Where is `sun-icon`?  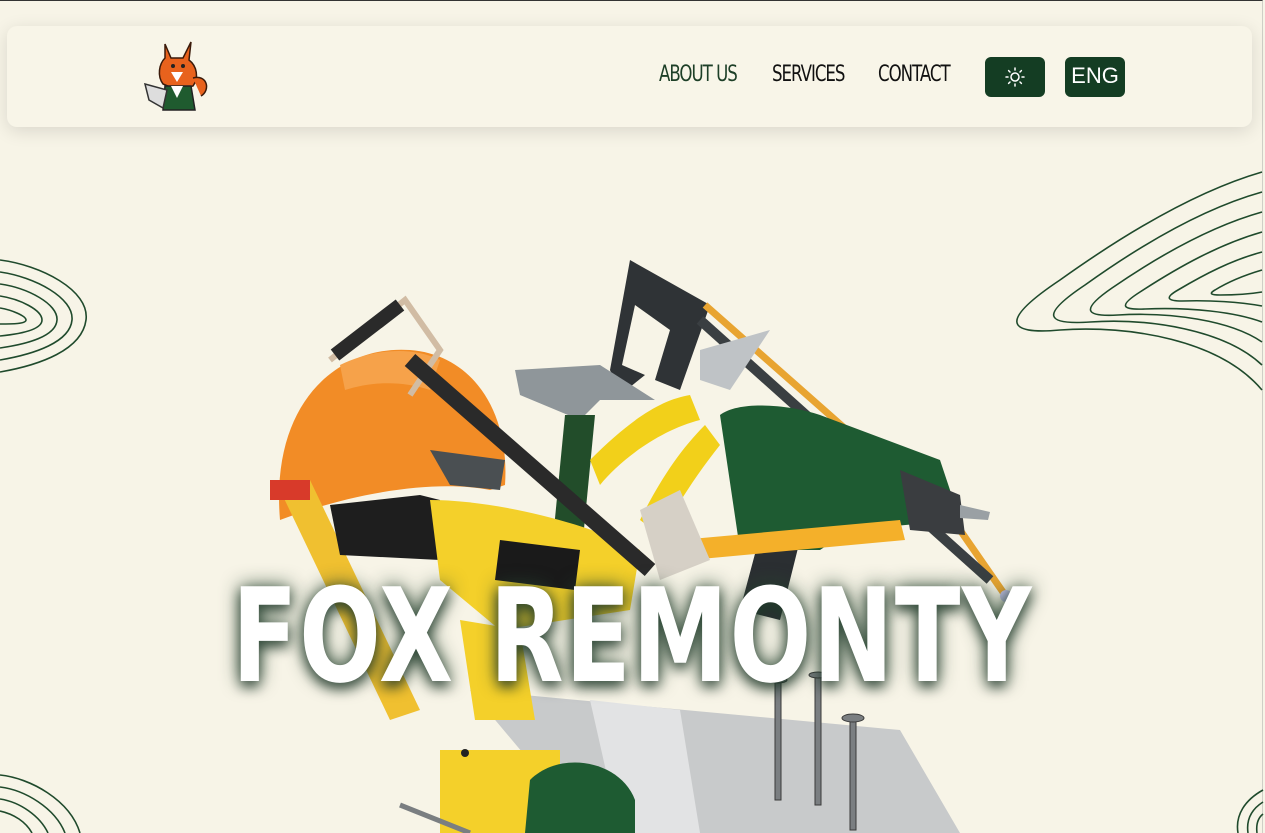 sun-icon is located at coordinates (1015, 77).